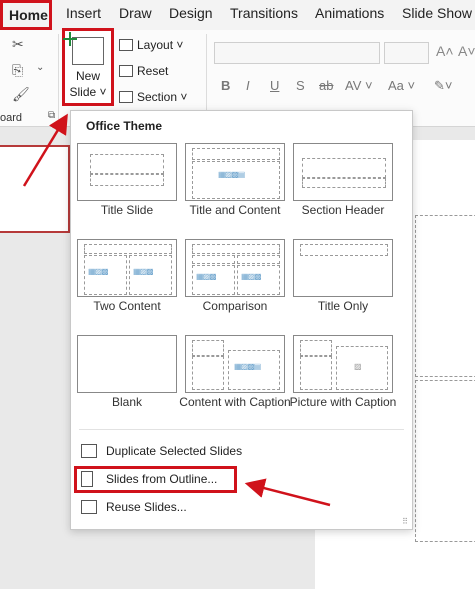  I want to click on slide-thumbnail, so click(35, 189).